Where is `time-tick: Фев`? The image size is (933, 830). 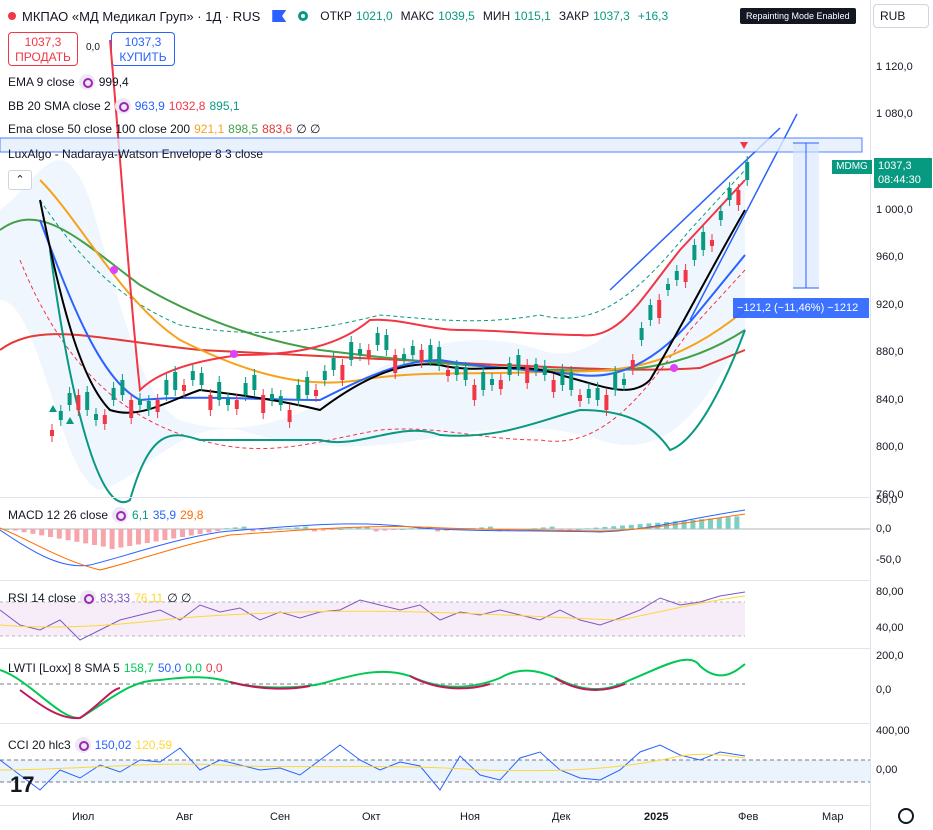
time-tick: Фев is located at coordinates (748, 817).